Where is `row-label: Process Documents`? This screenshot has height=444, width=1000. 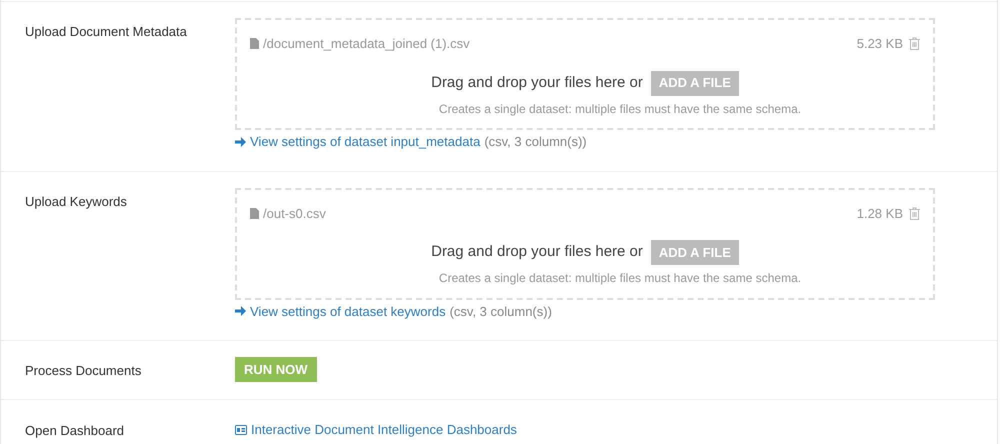
row-label: Process Documents is located at coordinates (83, 370).